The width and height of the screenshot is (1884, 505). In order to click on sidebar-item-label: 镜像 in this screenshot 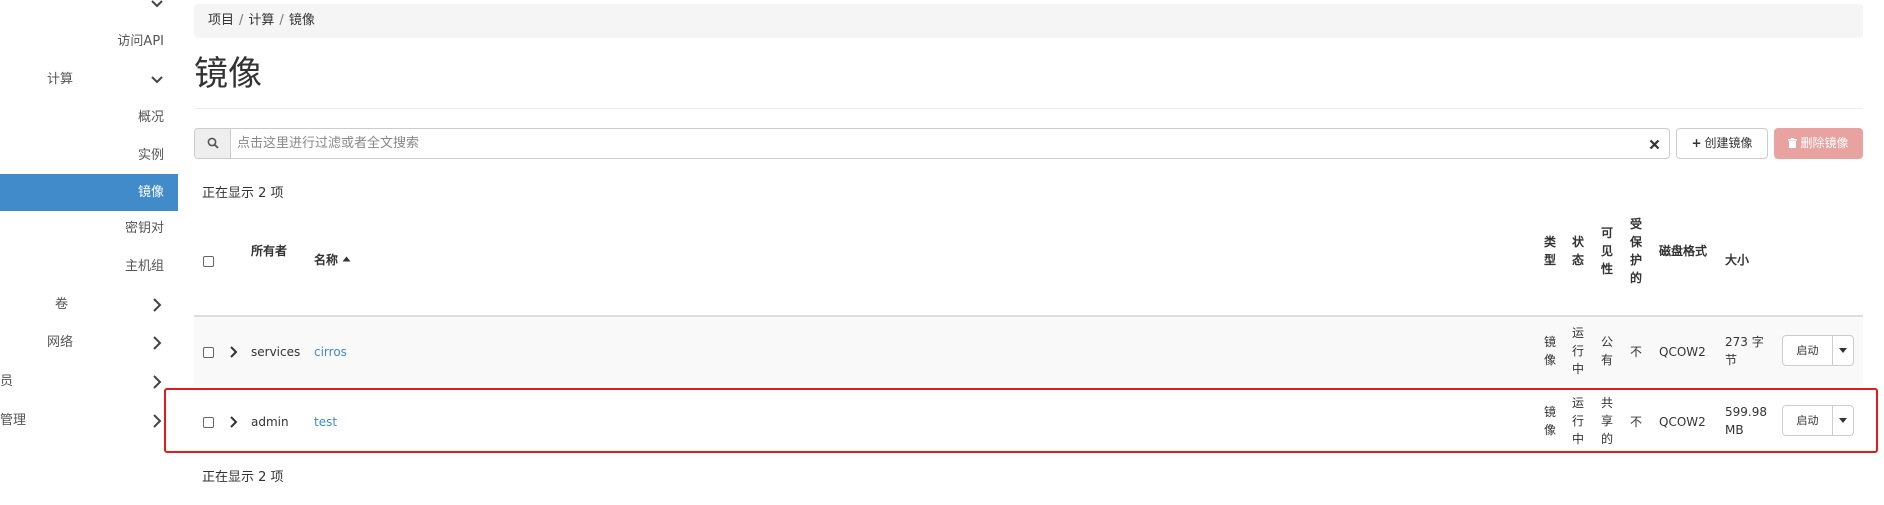, I will do `click(150, 192)`.